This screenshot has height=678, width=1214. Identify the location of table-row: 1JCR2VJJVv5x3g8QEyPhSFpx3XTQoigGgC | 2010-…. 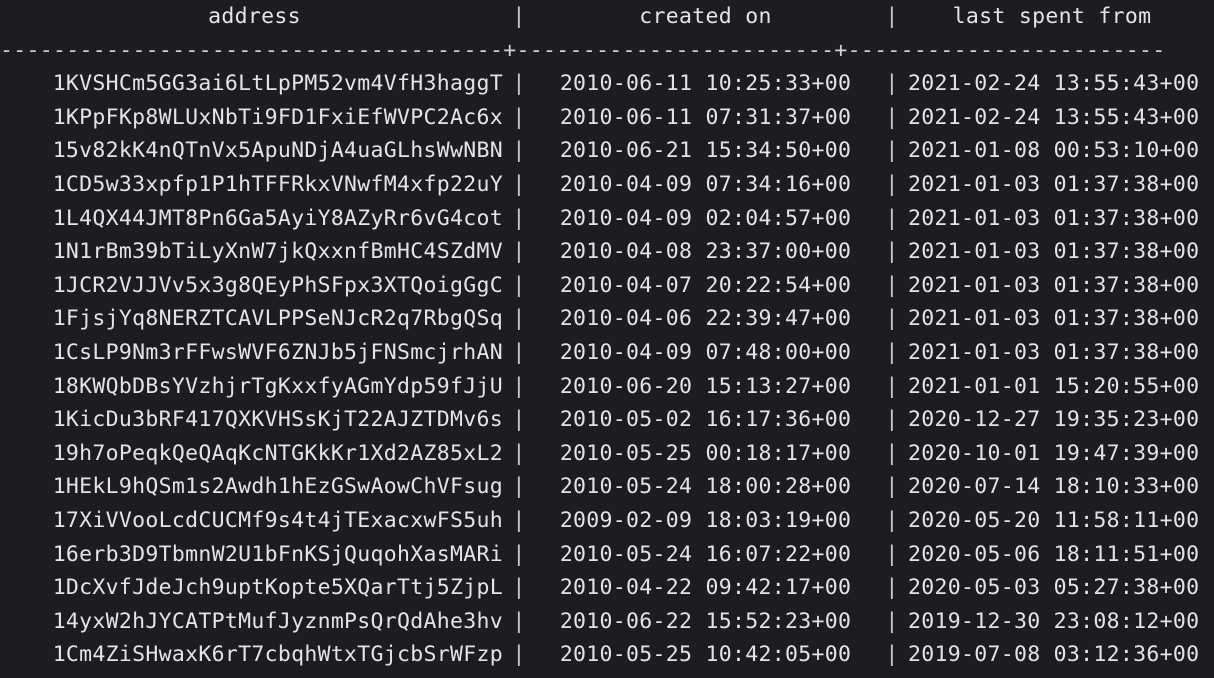
(607, 286).